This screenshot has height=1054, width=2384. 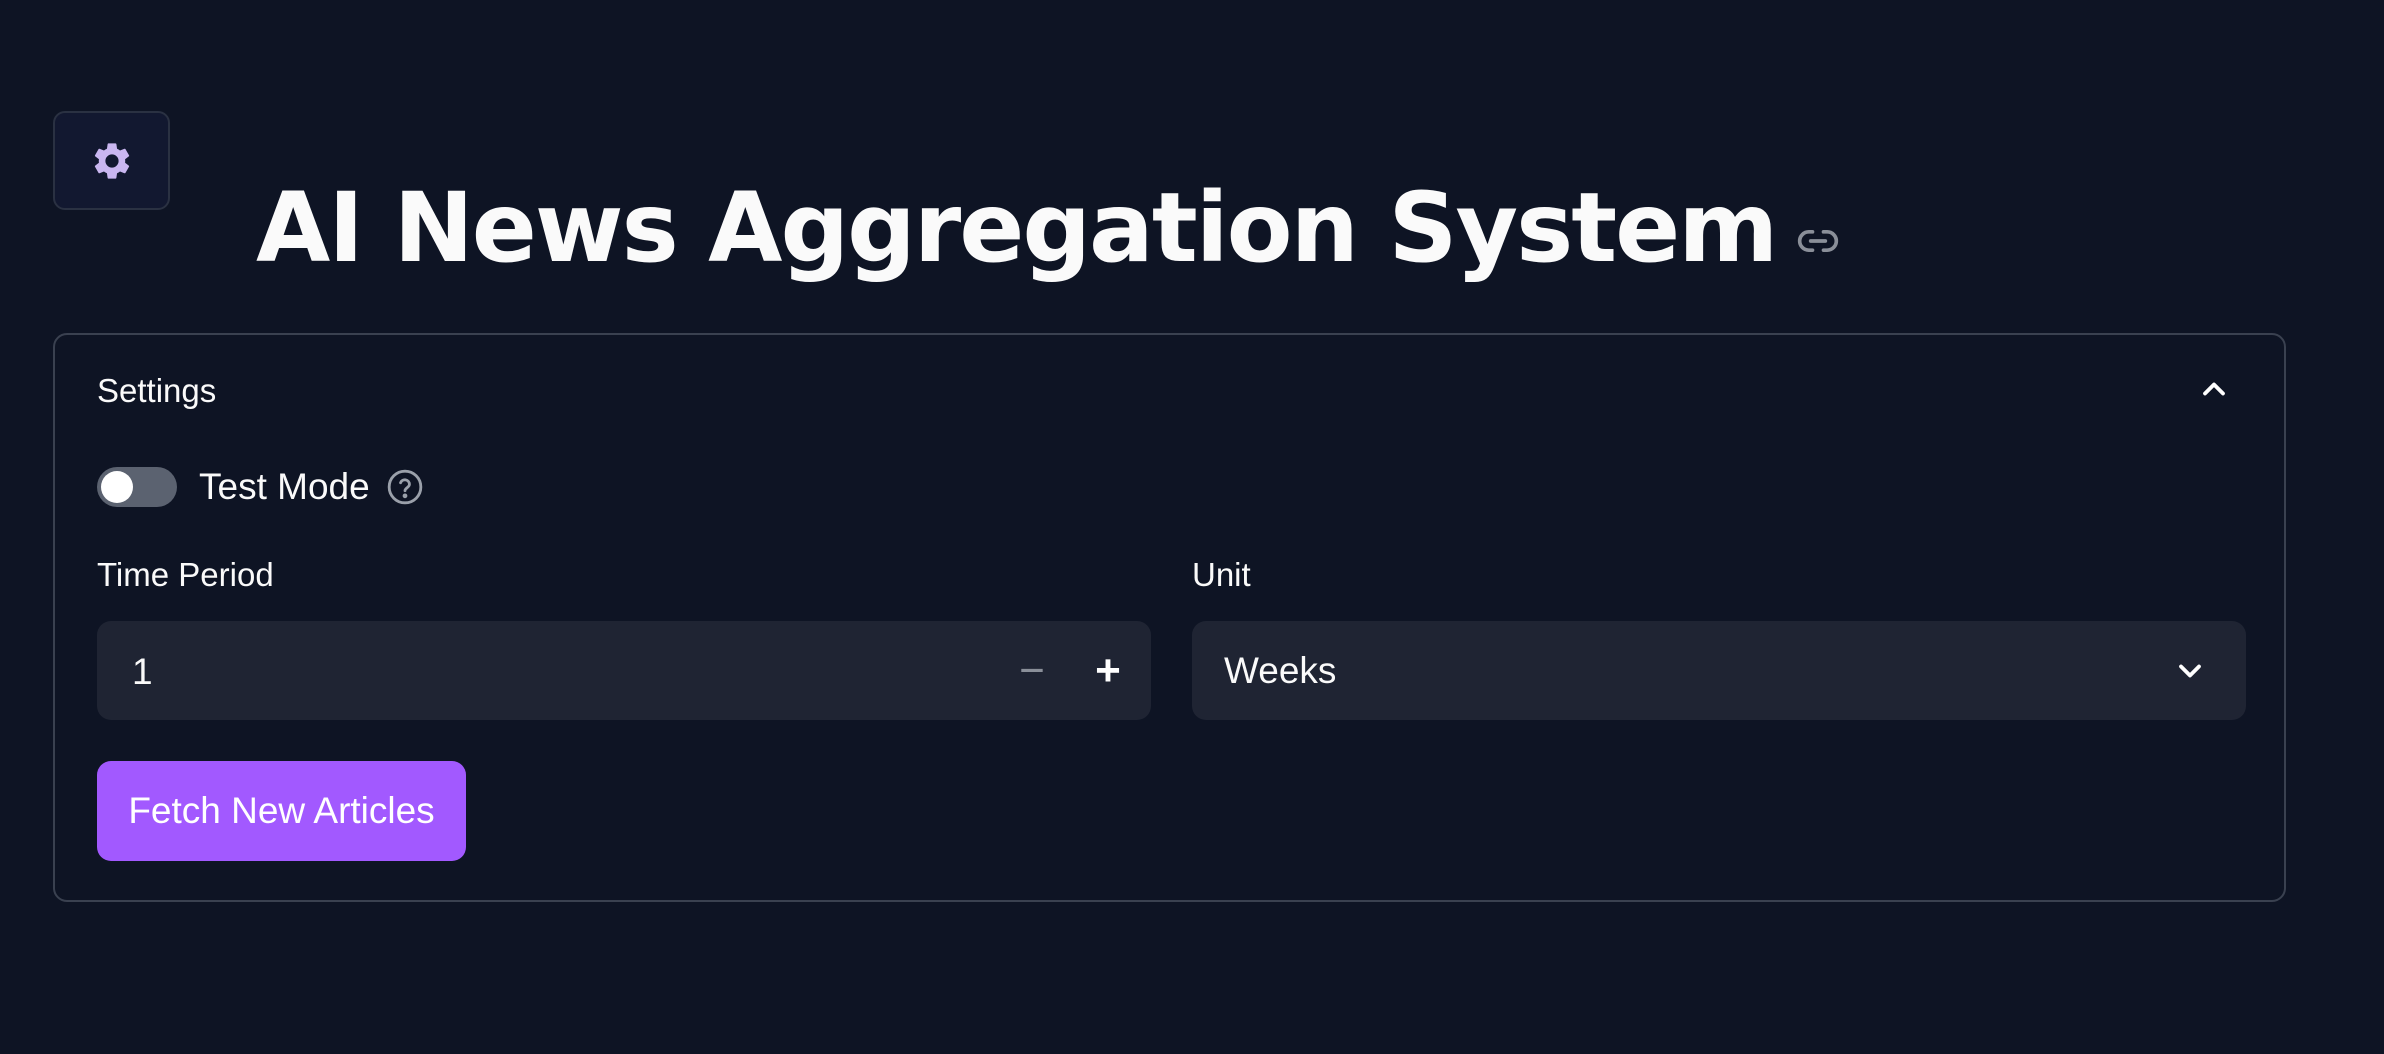 I want to click on unit-selected-value: Weeks, so click(x=1280, y=670).